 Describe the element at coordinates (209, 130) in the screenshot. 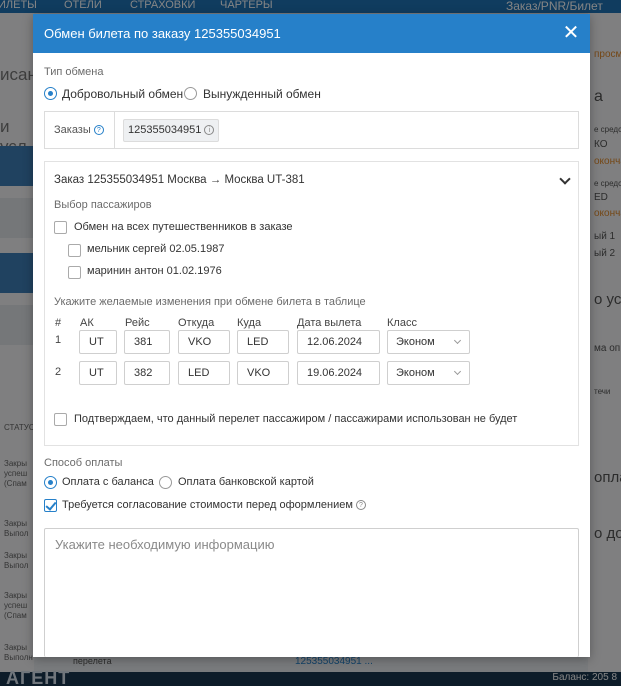

I see `info-icon: i` at that location.